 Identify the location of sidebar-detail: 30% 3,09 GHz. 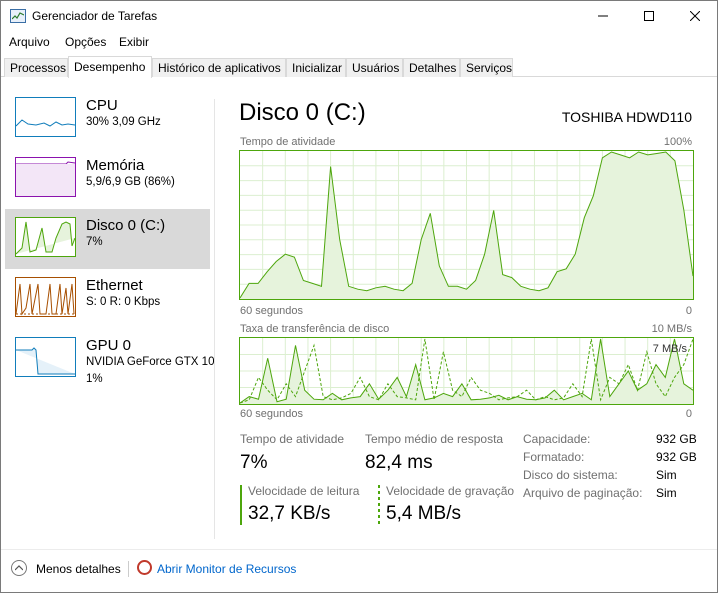
(123, 122).